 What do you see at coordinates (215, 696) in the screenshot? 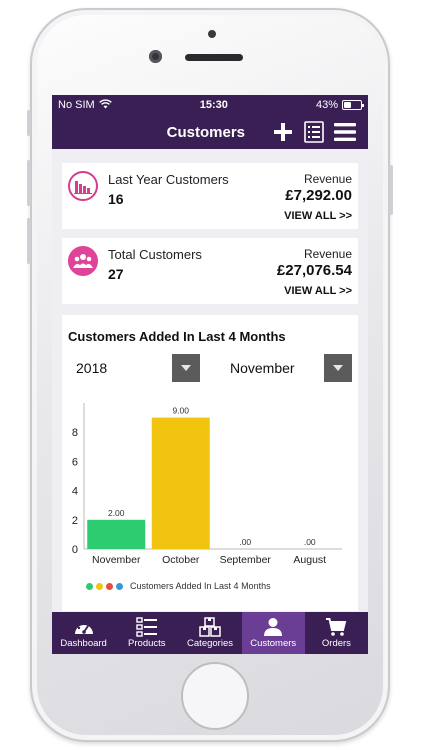
I see `home-button` at bounding box center [215, 696].